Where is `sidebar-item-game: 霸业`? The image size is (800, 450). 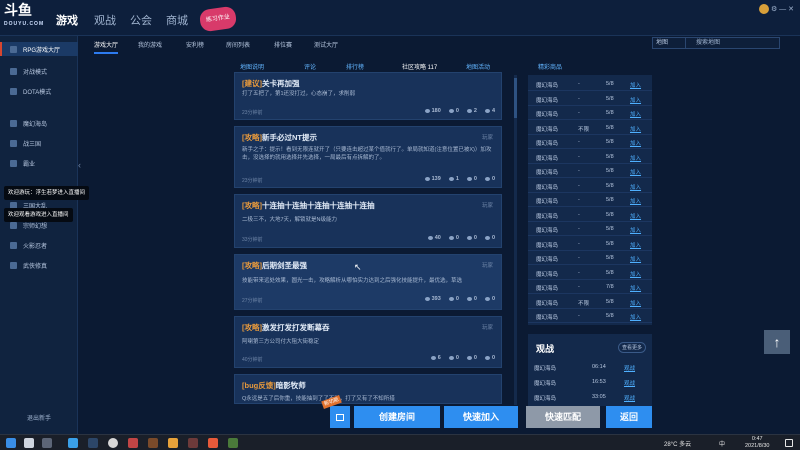 sidebar-item-game: 霸业 is located at coordinates (39, 163).